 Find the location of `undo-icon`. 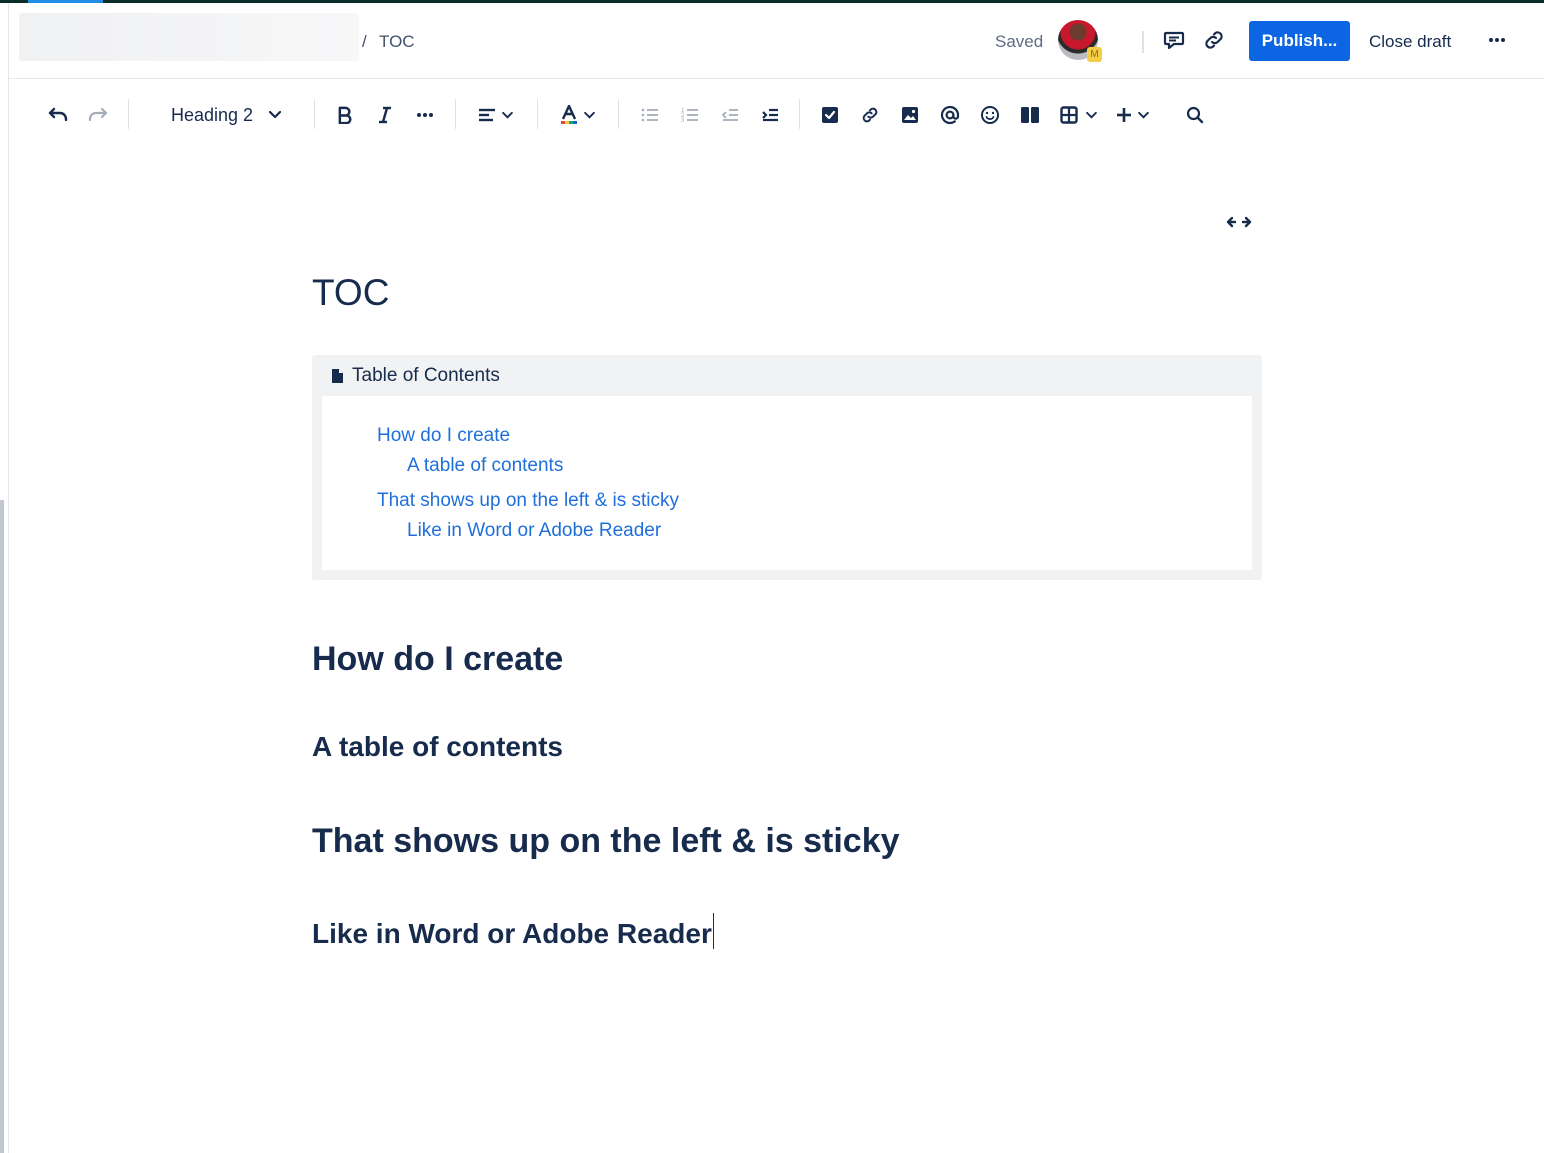

undo-icon is located at coordinates (58, 115).